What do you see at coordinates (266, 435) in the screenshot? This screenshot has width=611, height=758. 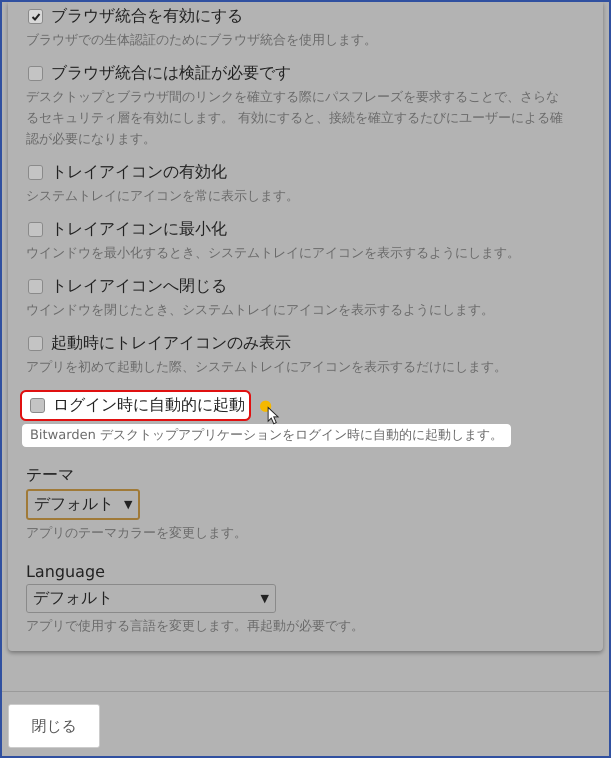 I see `option-description: Bitwarden デスクトップアプリケーションをログイン時に自動的に起動します。` at bounding box center [266, 435].